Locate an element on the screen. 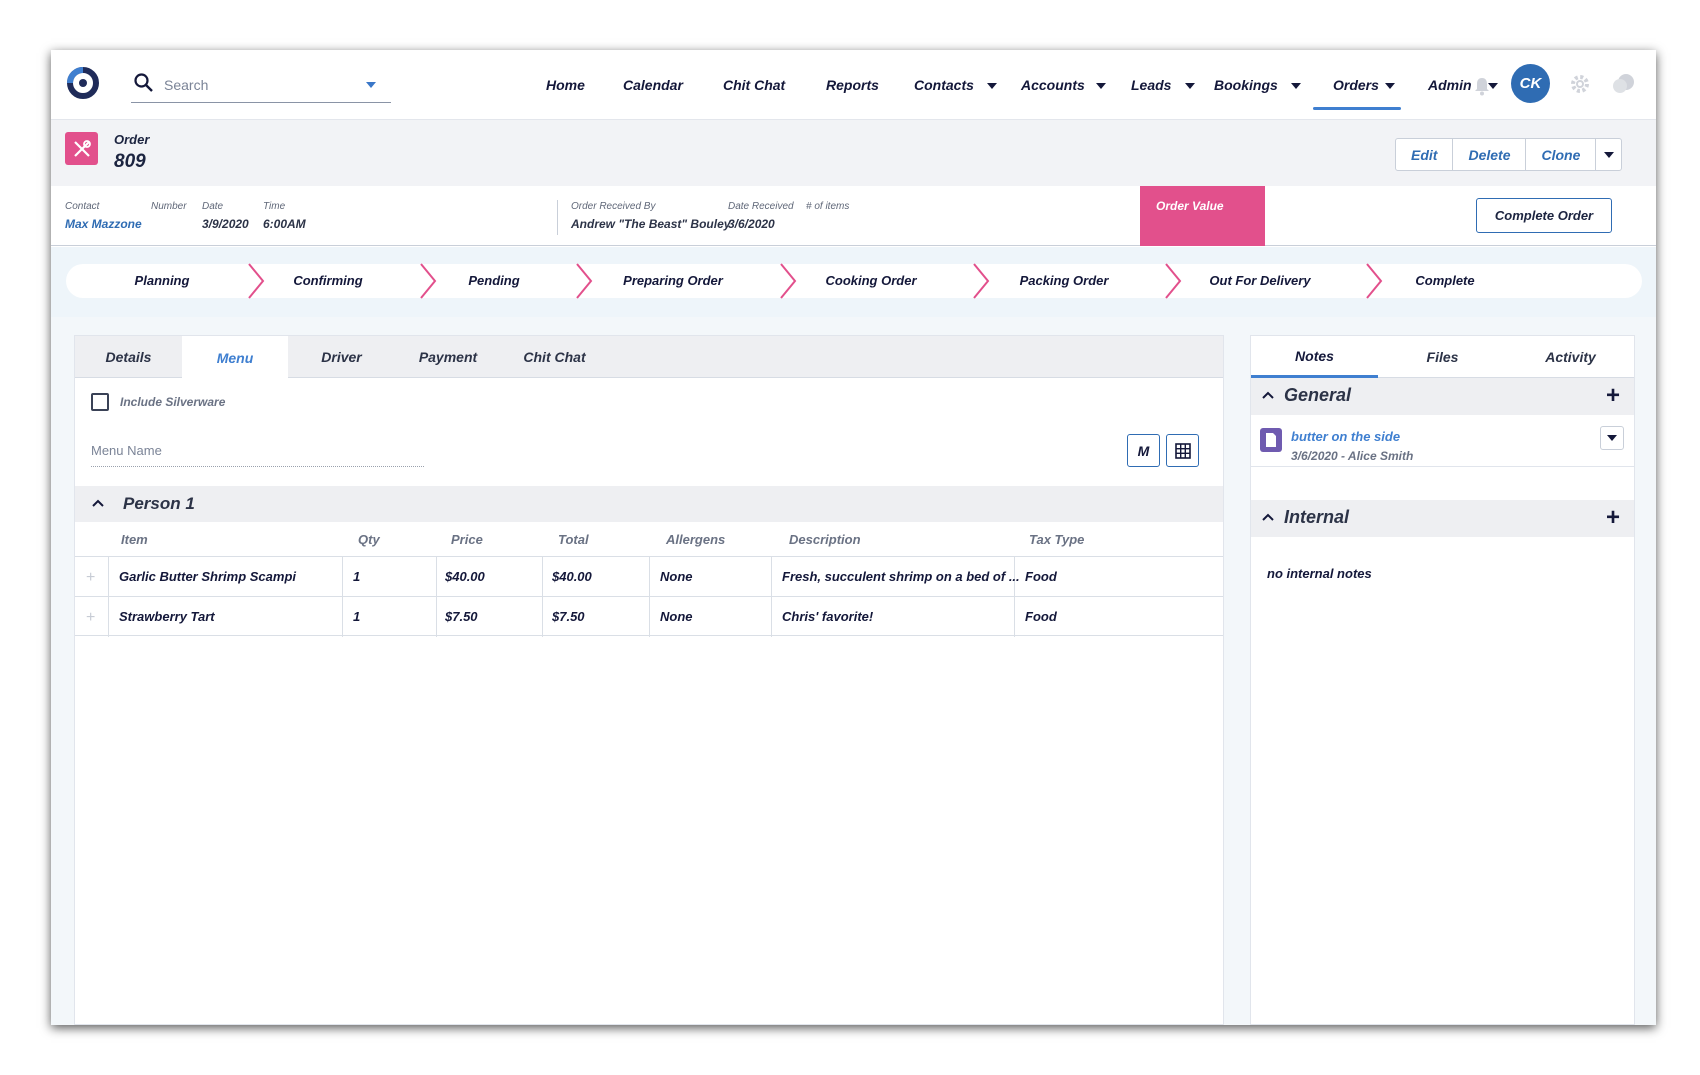 The width and height of the screenshot is (1700, 1075). stage-2: Confirming is located at coordinates (327, 280).